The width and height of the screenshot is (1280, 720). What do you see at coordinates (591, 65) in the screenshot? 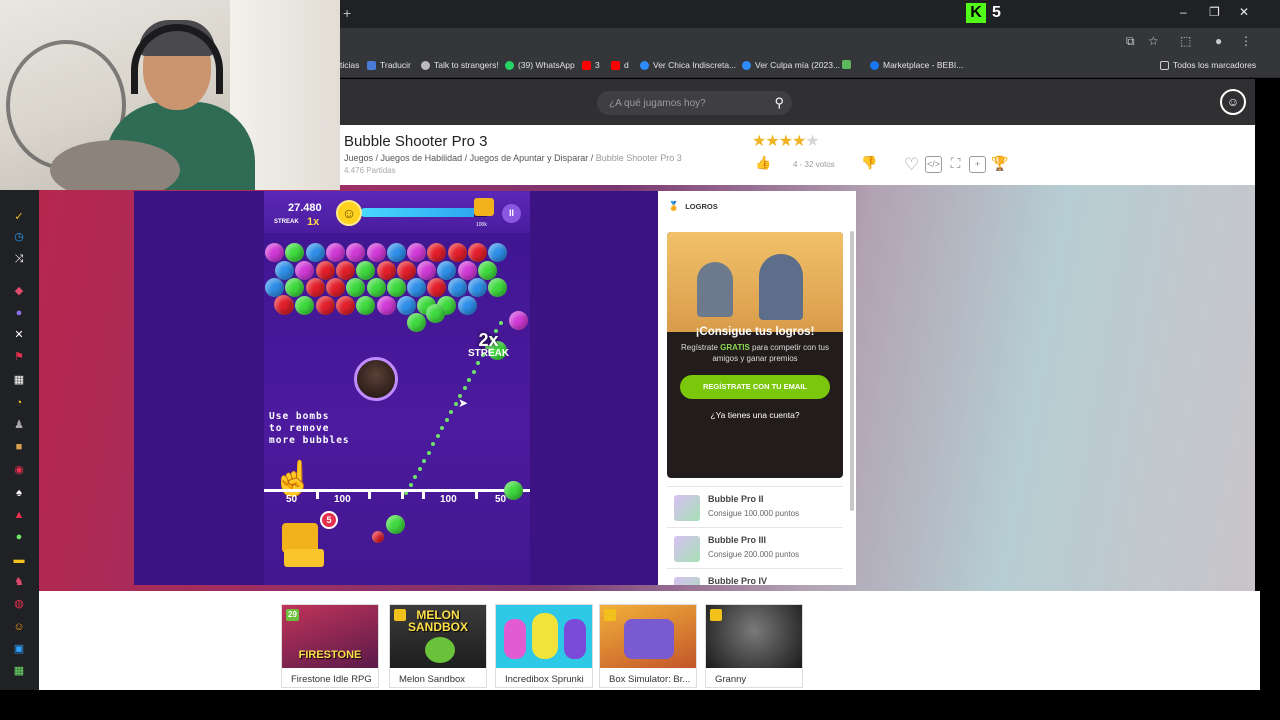
I see `bookmark-item: 3` at bounding box center [591, 65].